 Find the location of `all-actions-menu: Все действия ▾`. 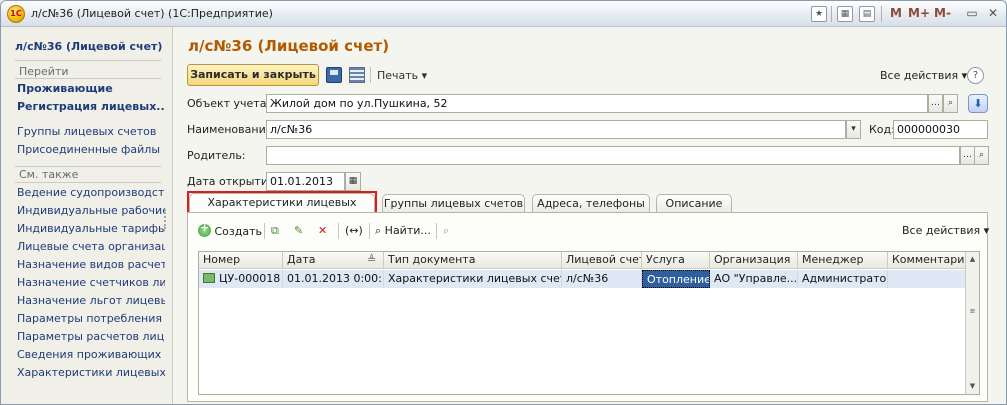

all-actions-menu: Все действия ▾ is located at coordinates (923, 75).